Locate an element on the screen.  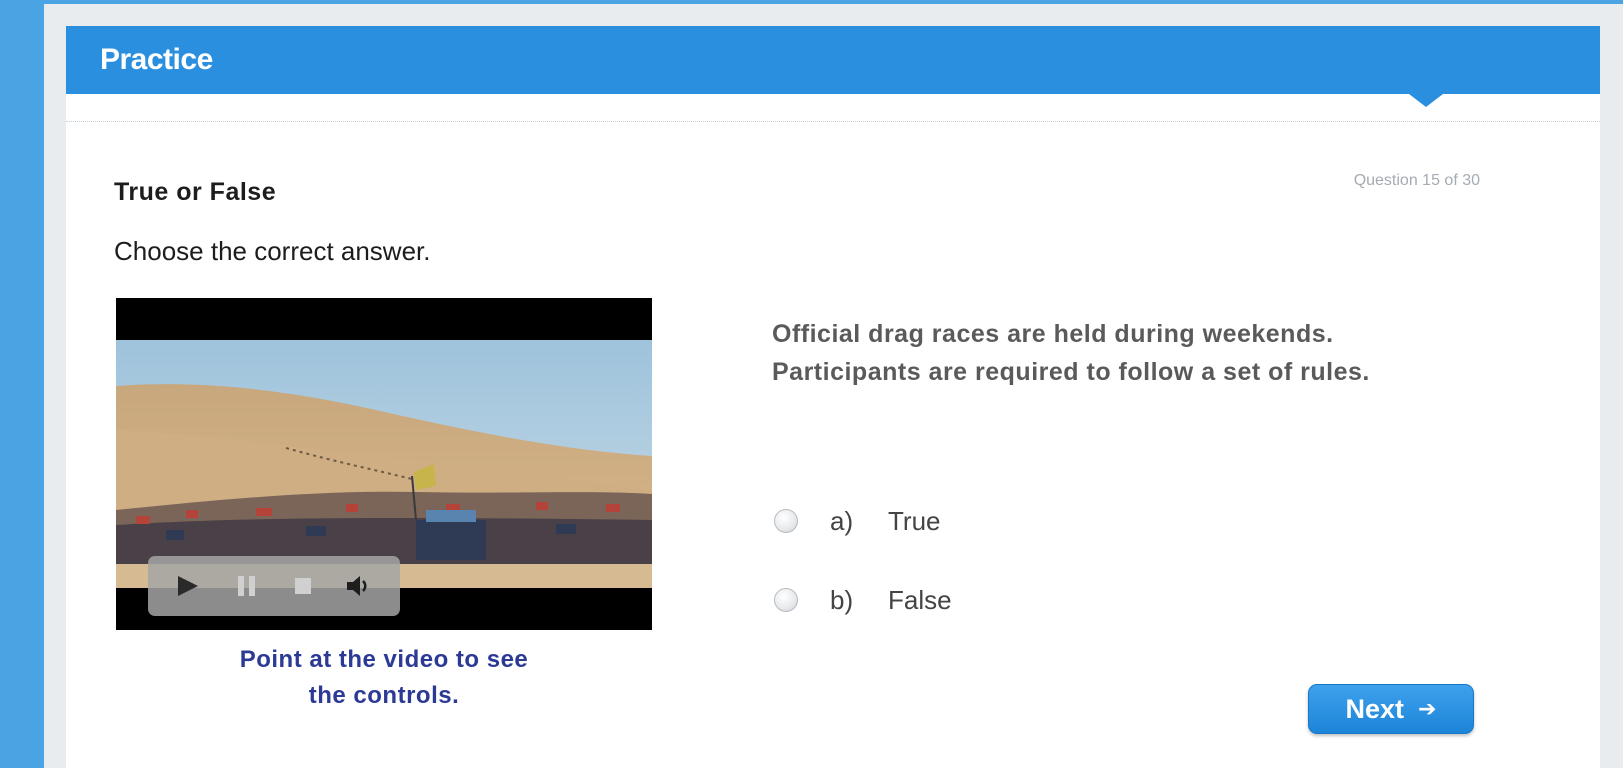
play-icon is located at coordinates (187, 586).